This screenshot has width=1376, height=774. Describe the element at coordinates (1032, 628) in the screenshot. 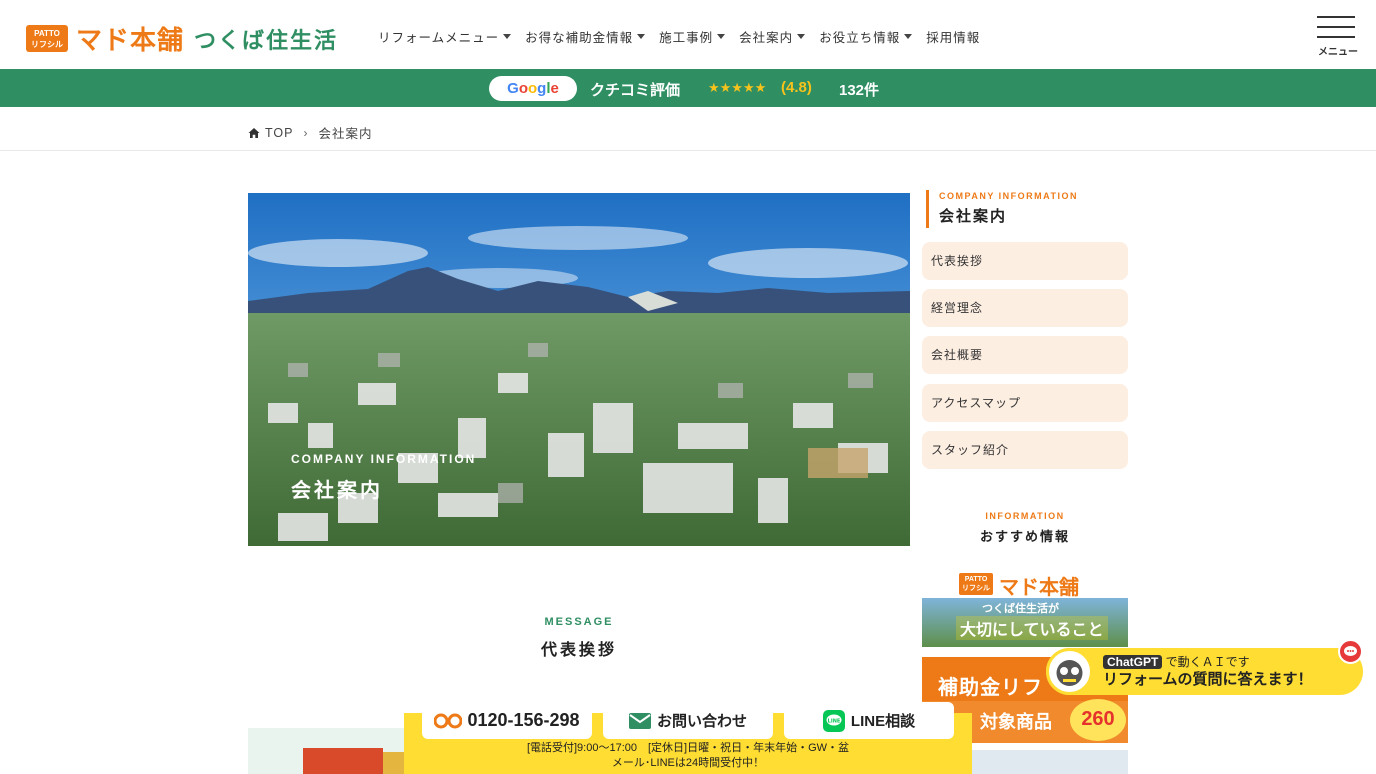

I see `banner-big-text: 大切にしていること` at that location.